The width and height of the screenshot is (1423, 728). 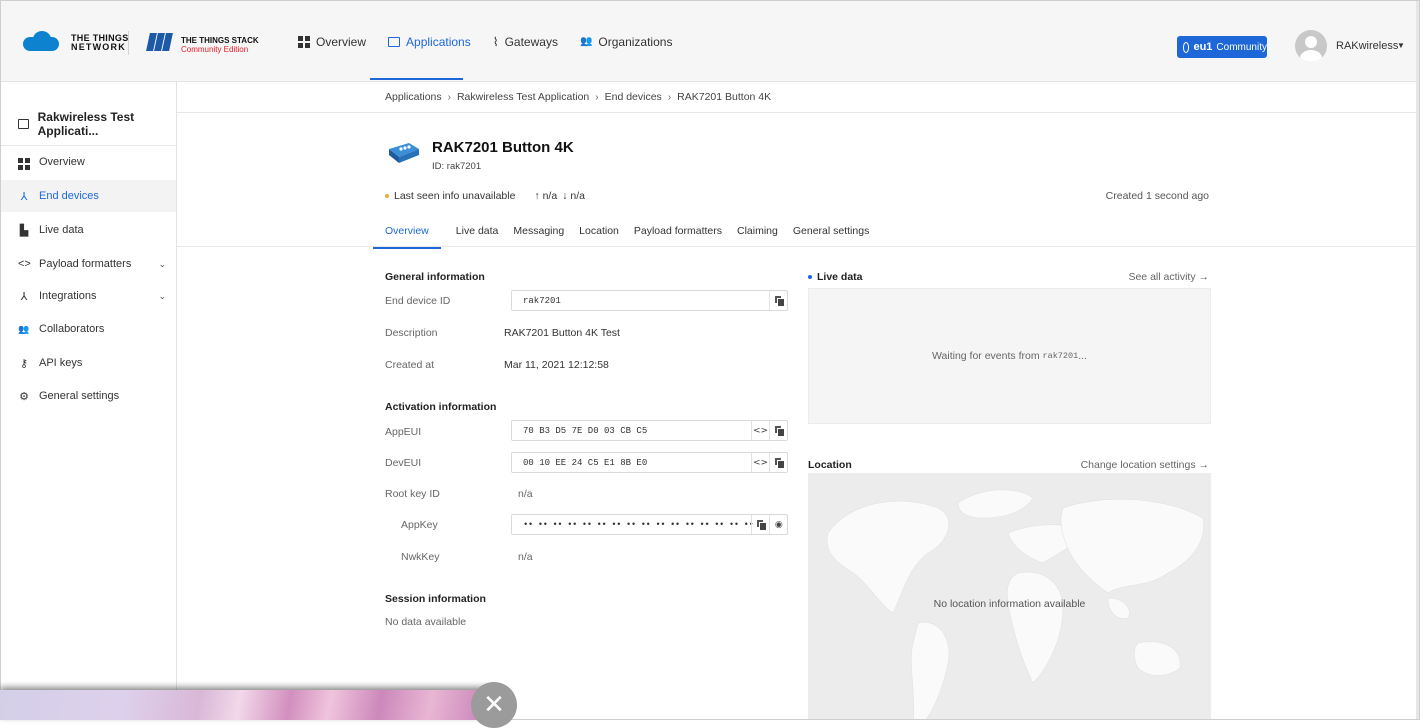 What do you see at coordinates (810, 277) in the screenshot?
I see `live-dot-icon` at bounding box center [810, 277].